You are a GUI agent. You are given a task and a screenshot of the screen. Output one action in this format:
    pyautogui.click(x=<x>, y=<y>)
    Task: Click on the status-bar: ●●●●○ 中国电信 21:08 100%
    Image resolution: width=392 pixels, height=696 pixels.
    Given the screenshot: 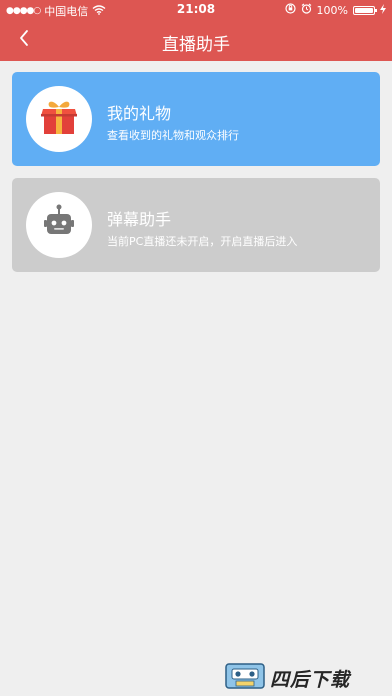 What is the action you would take?
    pyautogui.click(x=196, y=10)
    